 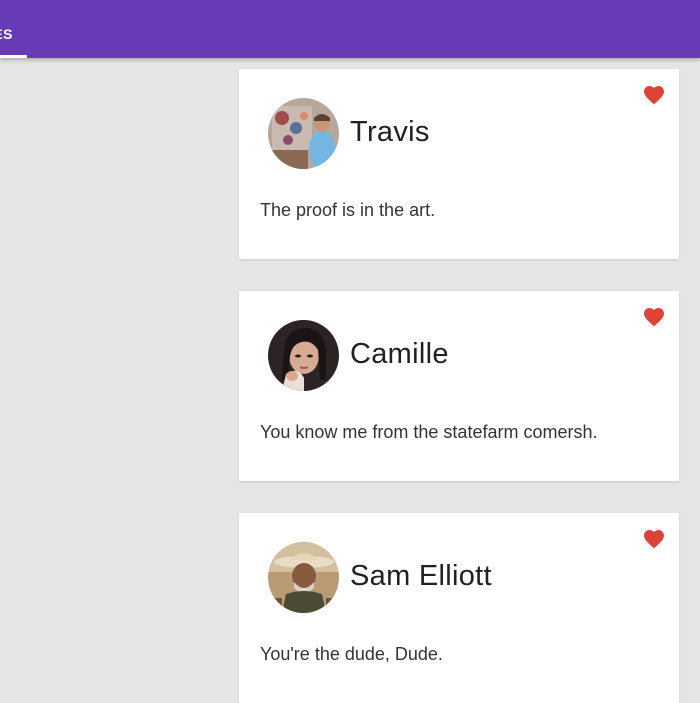 I want to click on profile-bio: The proof is in the art., so click(x=348, y=210).